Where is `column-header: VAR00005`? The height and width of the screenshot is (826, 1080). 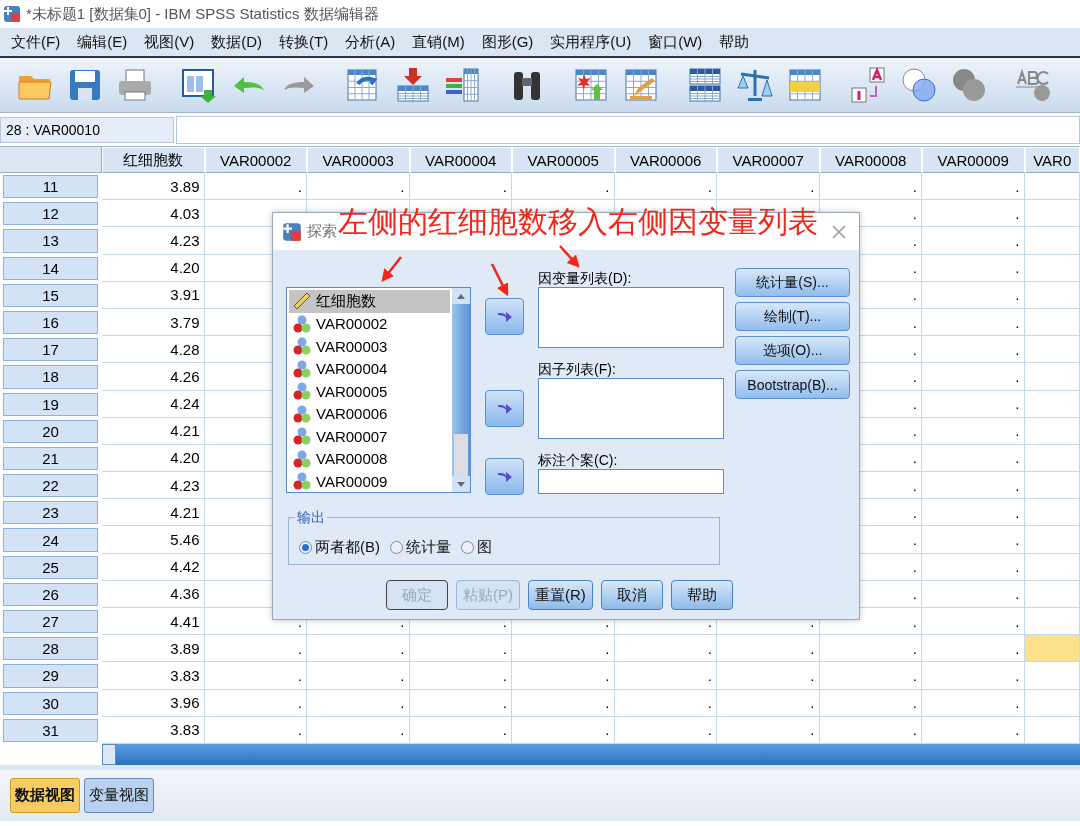
column-header: VAR00005 is located at coordinates (563, 160).